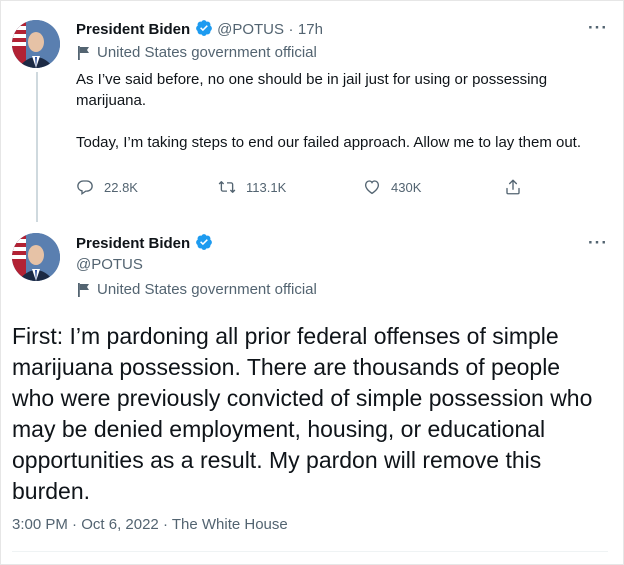 Image resolution: width=624 pixels, height=565 pixels. I want to click on tweet-date: Oct 6, 2022, so click(120, 524).